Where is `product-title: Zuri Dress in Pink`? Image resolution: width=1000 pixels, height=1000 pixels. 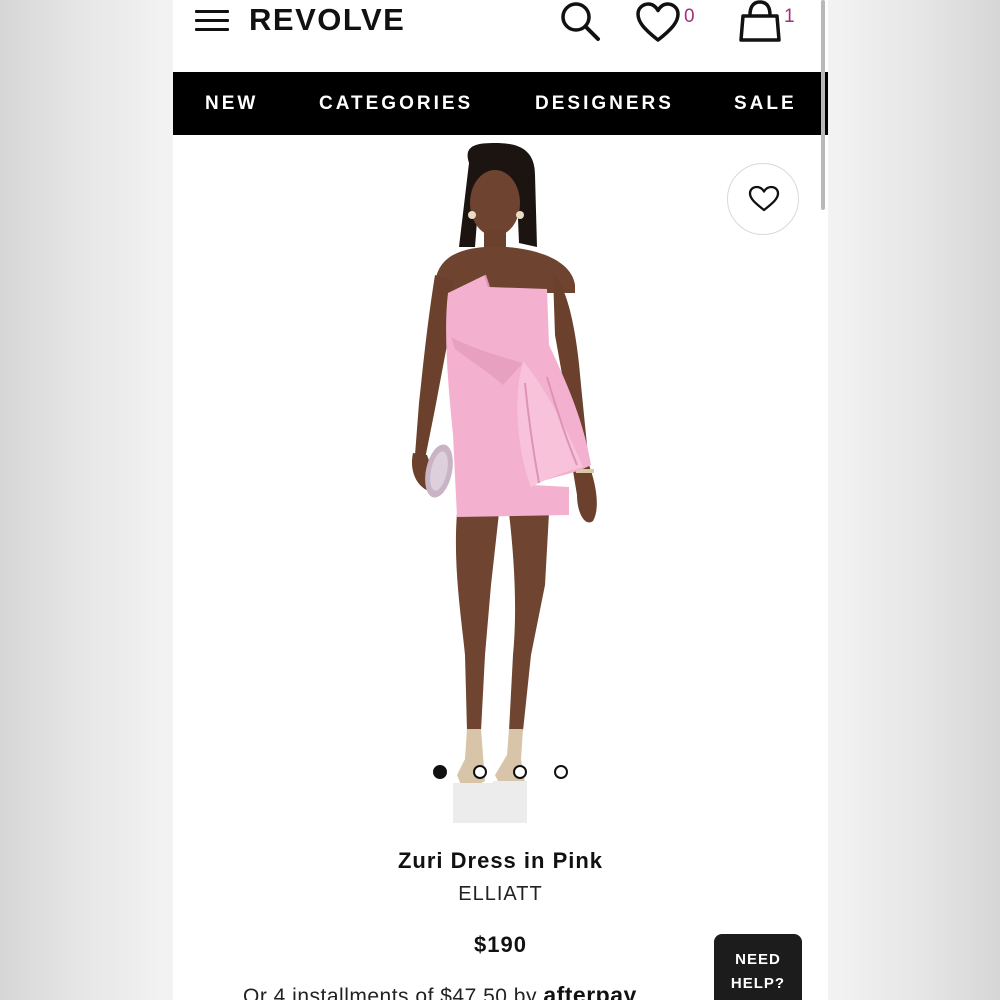 product-title: Zuri Dress in Pink is located at coordinates (500, 860).